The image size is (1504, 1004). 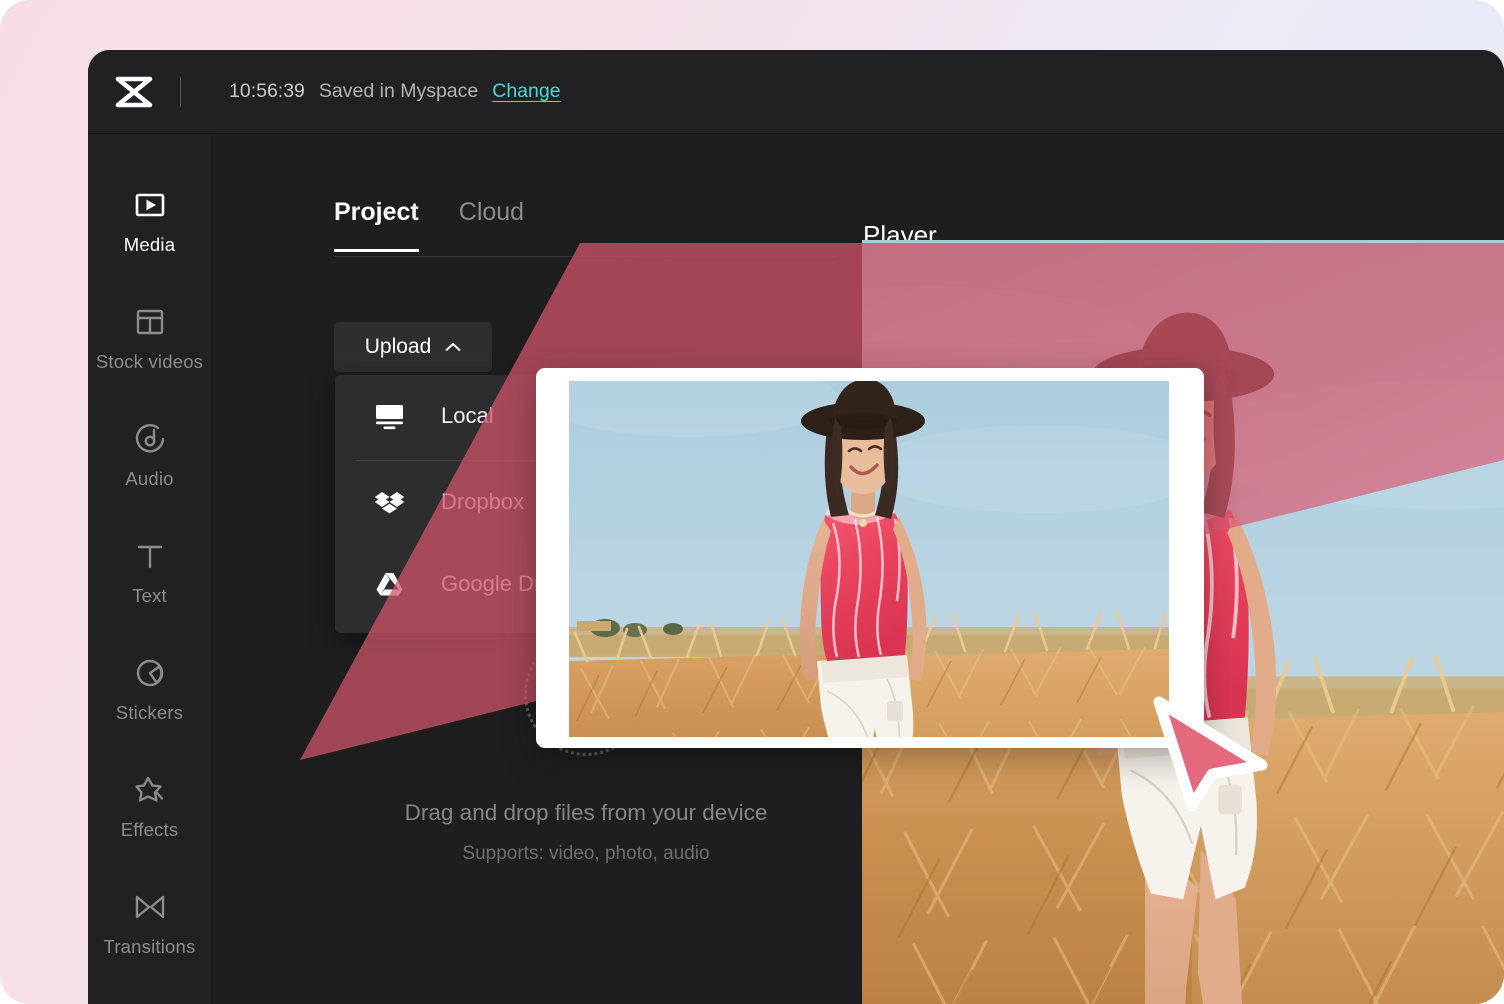 I want to click on dropzone-title: Drag and drop files from your device, so click(x=586, y=812).